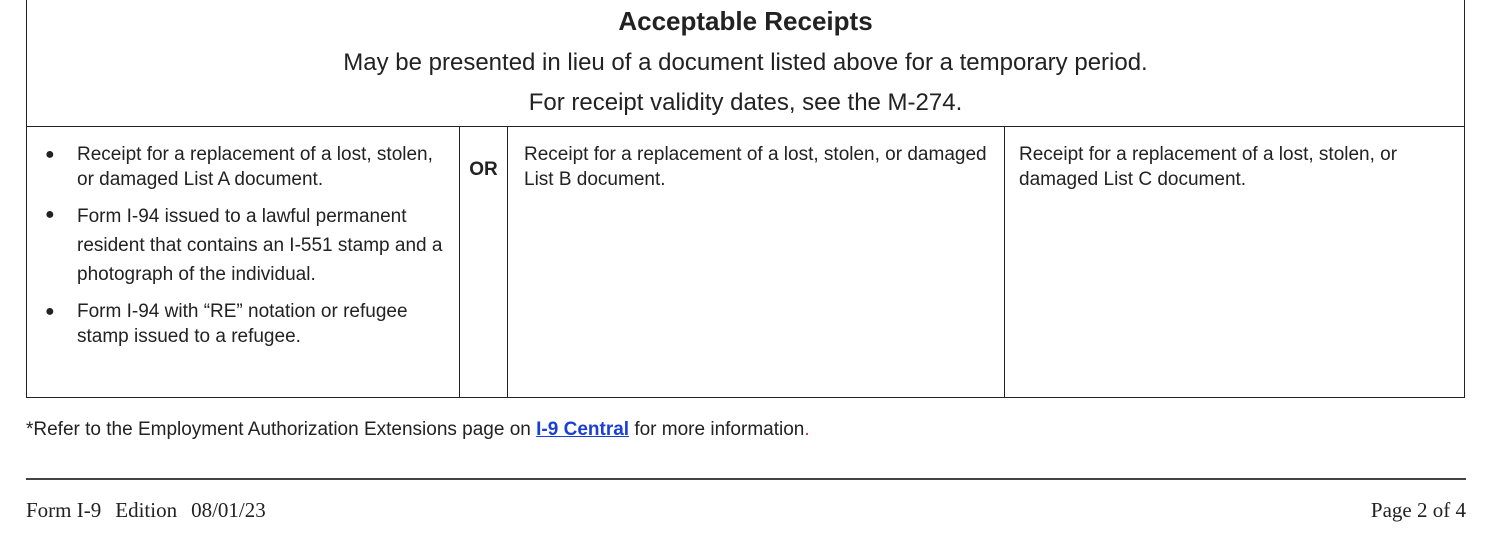  I want to click on footer-divider, so click(746, 479).